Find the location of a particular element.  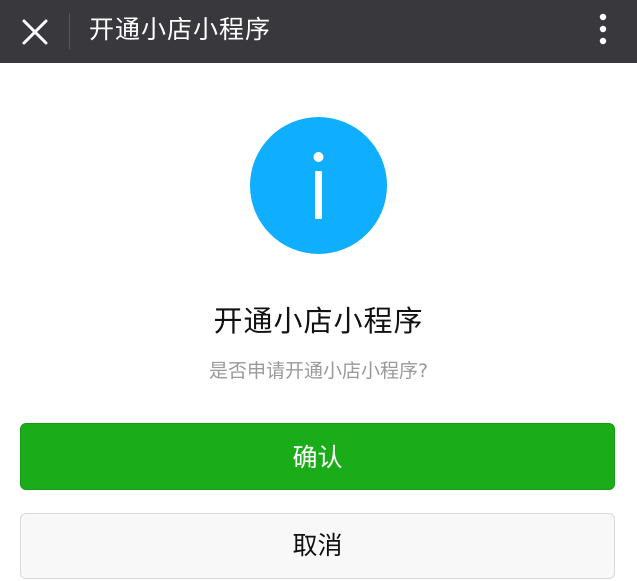

close-icon is located at coordinates (35, 32).